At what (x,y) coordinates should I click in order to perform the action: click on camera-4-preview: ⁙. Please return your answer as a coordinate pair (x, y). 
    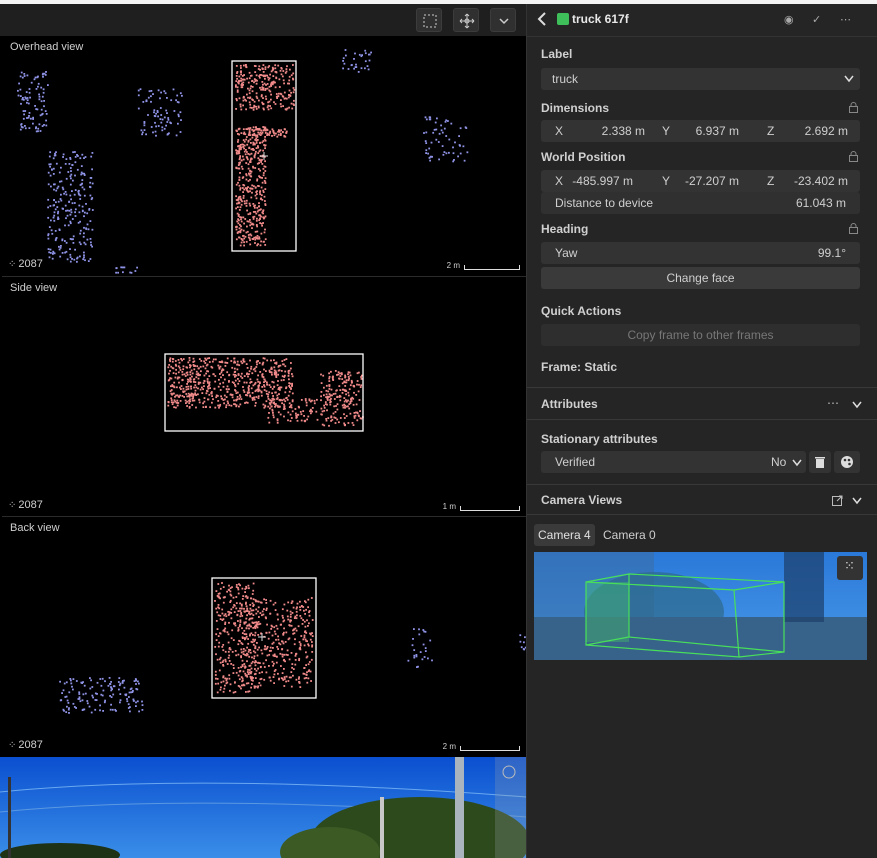
    Looking at the image, I should click on (700, 606).